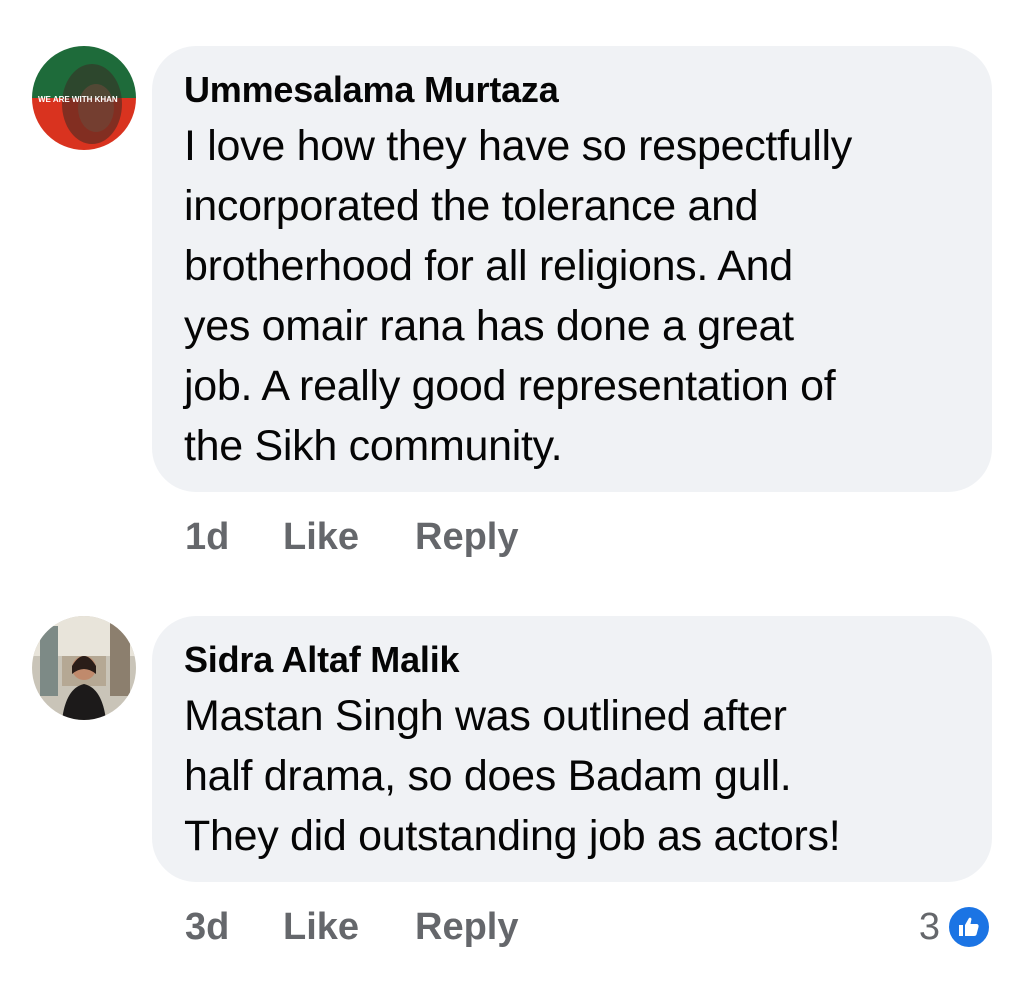  What do you see at coordinates (485, 716) in the screenshot?
I see `comment-text-line: Mastan Singh was outlined after` at bounding box center [485, 716].